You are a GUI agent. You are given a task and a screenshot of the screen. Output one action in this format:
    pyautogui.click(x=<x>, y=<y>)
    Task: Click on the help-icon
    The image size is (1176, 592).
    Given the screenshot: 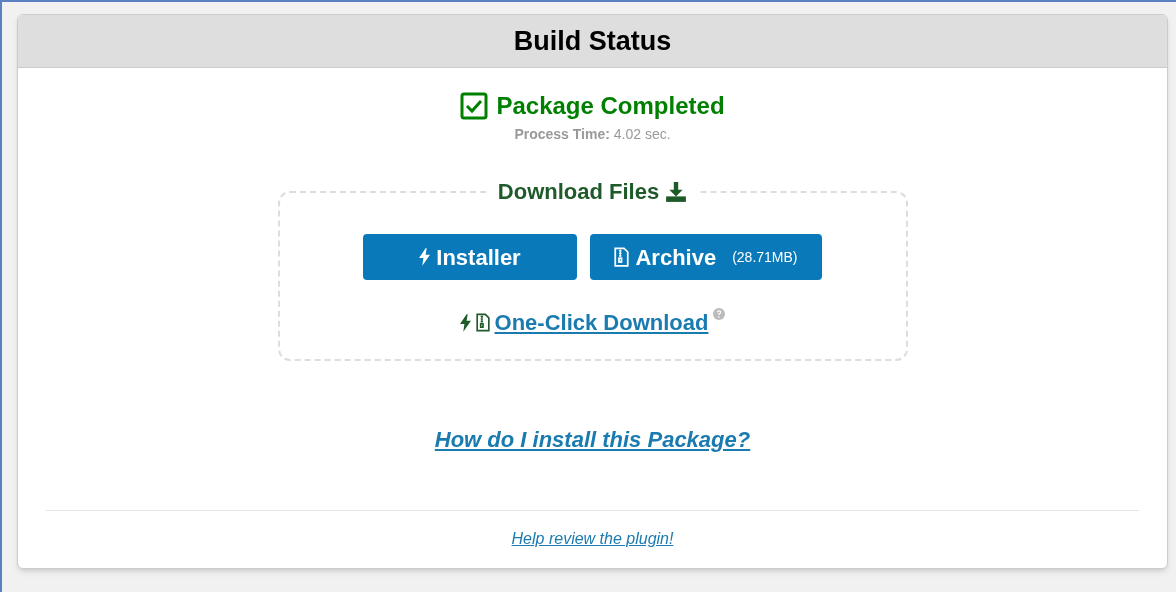 What is the action you would take?
    pyautogui.click(x=719, y=314)
    